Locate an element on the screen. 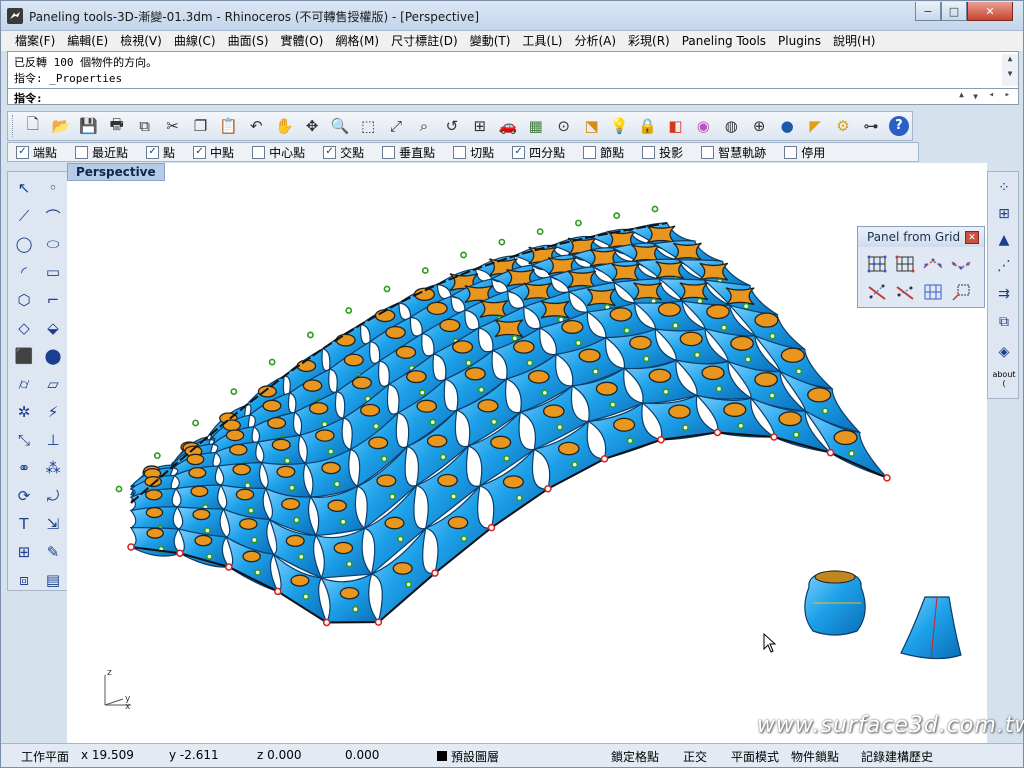  minimize-button: − is located at coordinates (928, 11).